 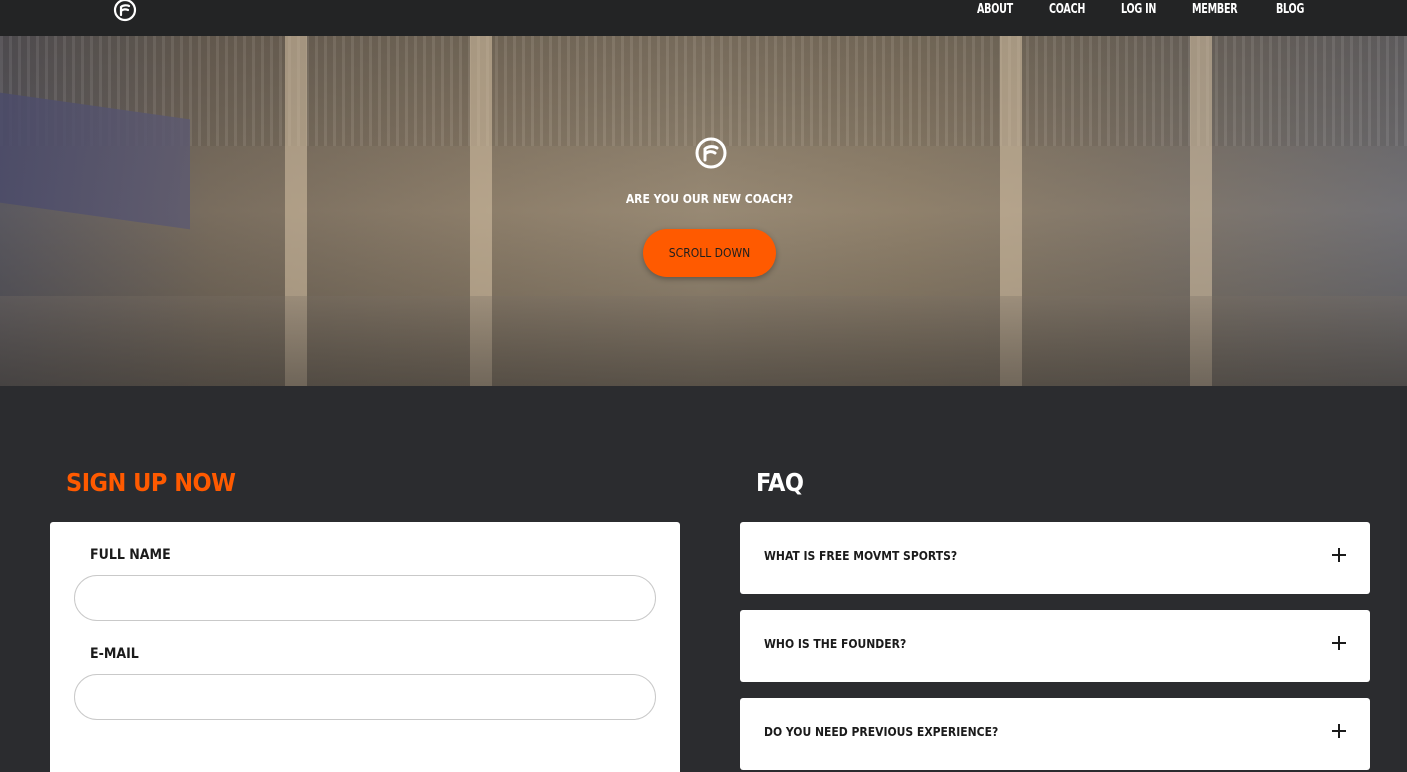 What do you see at coordinates (995, 9) in the screenshot?
I see `nav-link-about: ABOUT` at bounding box center [995, 9].